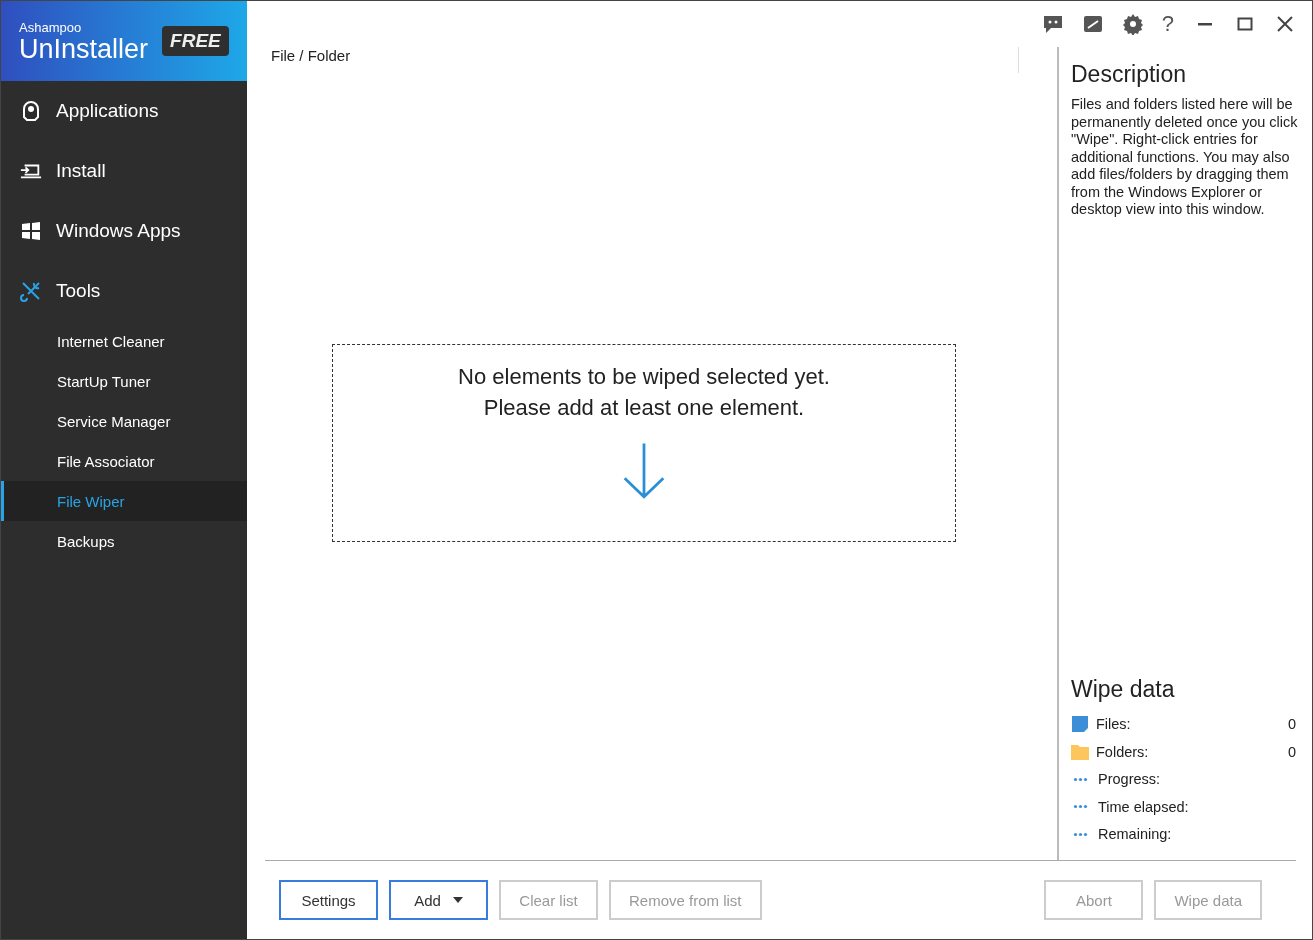  What do you see at coordinates (84, 48) in the screenshot?
I see `product-name: UnInstaller` at bounding box center [84, 48].